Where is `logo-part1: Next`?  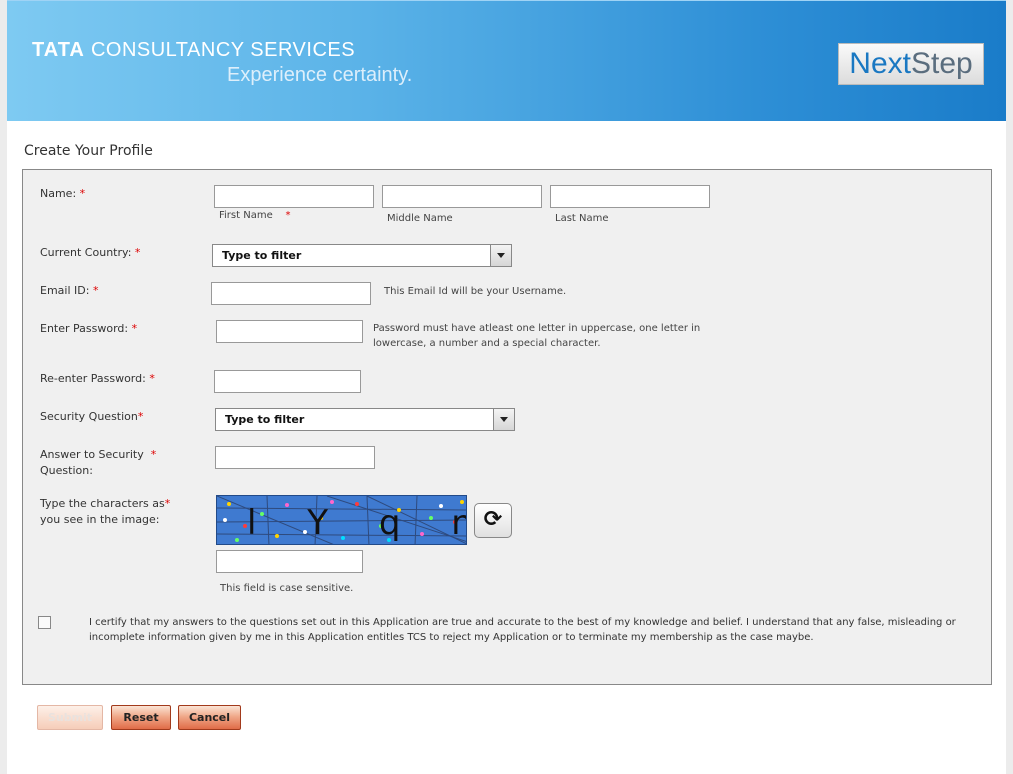 logo-part1: Next is located at coordinates (880, 63).